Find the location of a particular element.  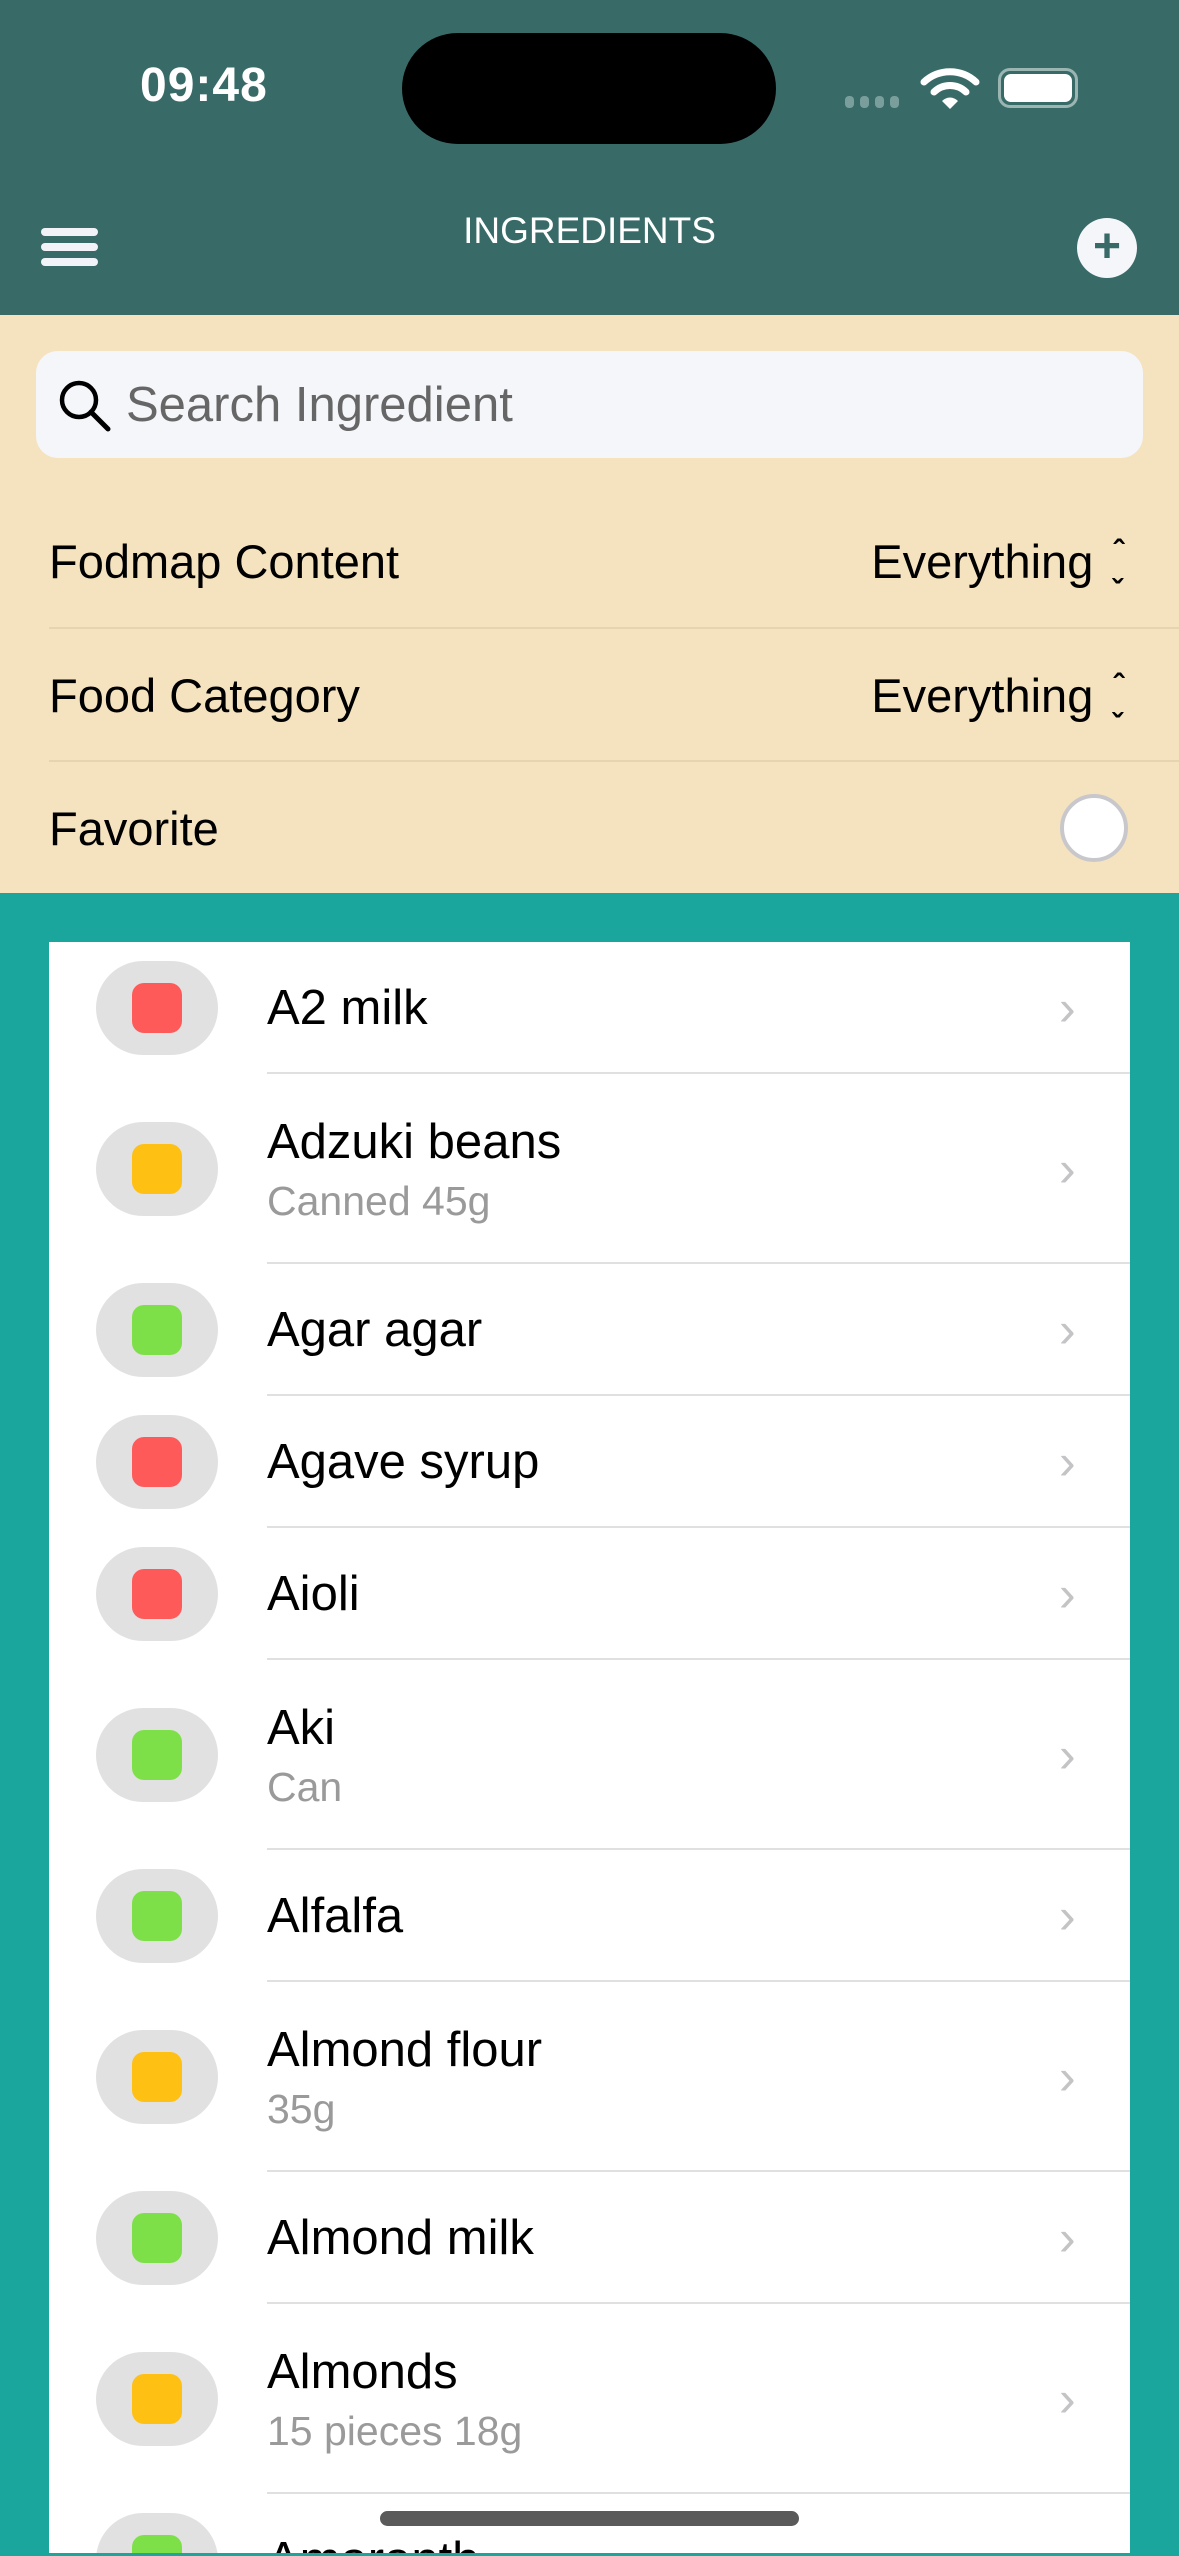

battery-icon is located at coordinates (1038, 88).